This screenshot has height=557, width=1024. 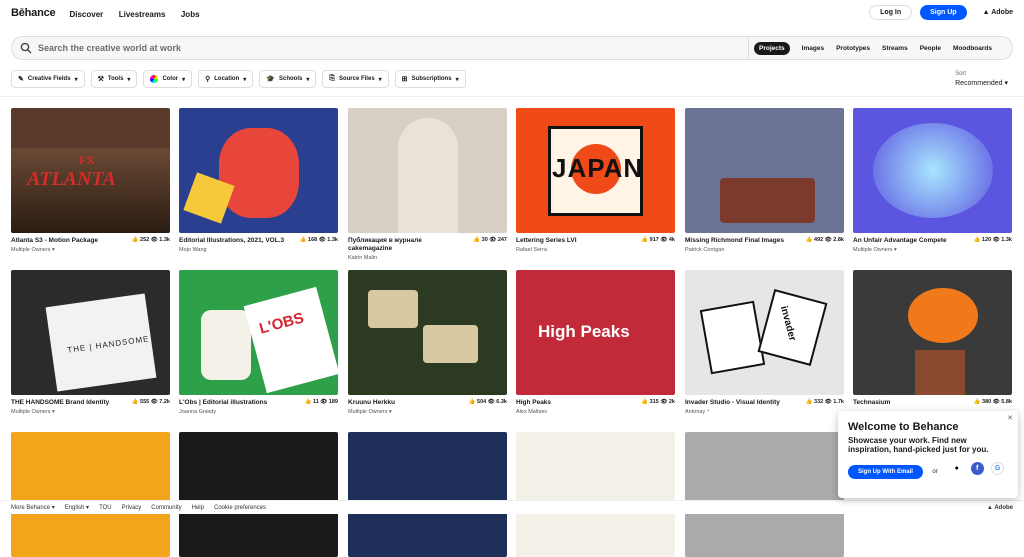 What do you see at coordinates (1006, 83) in the screenshot?
I see `chevron-down-icon: ▾` at bounding box center [1006, 83].